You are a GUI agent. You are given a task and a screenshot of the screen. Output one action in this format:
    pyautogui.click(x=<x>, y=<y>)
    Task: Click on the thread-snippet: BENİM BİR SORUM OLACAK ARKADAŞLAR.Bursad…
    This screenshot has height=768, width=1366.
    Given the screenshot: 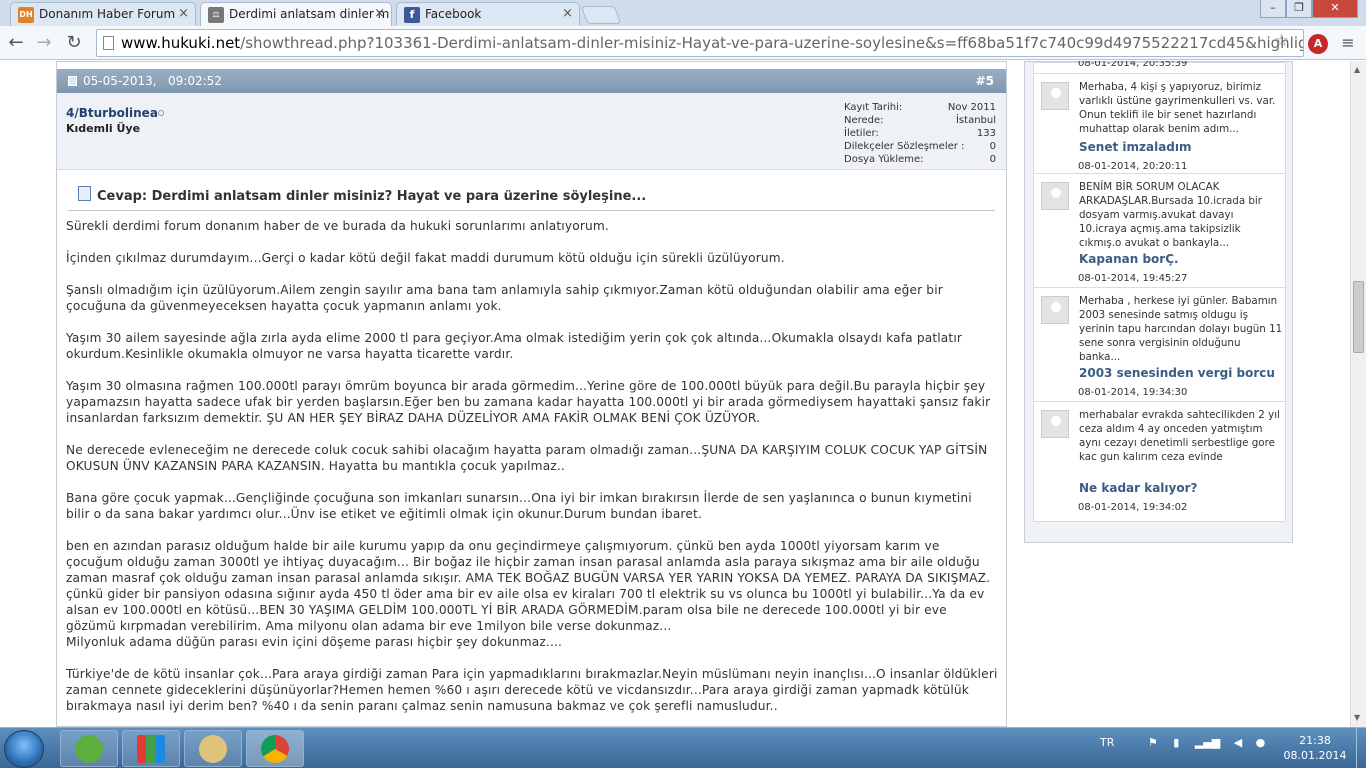 What is the action you would take?
    pyautogui.click(x=1171, y=215)
    